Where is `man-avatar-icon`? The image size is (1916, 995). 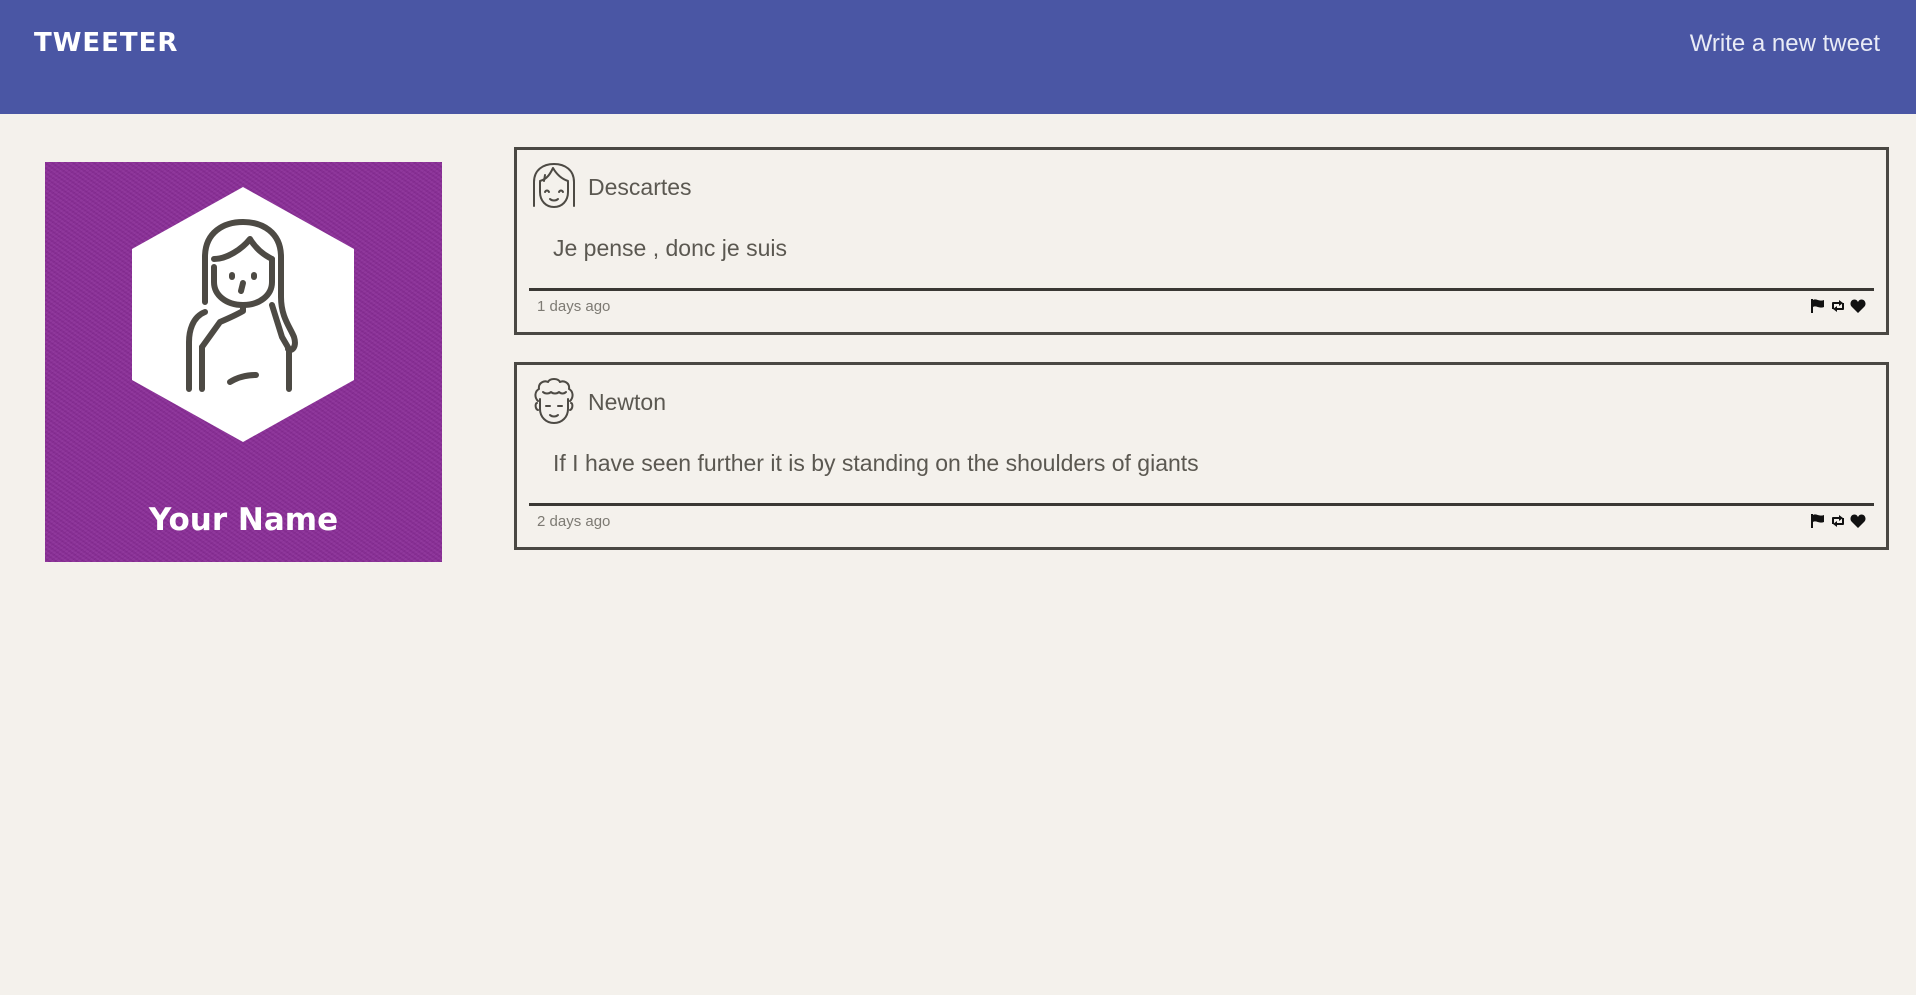
man-avatar-icon is located at coordinates (554, 401).